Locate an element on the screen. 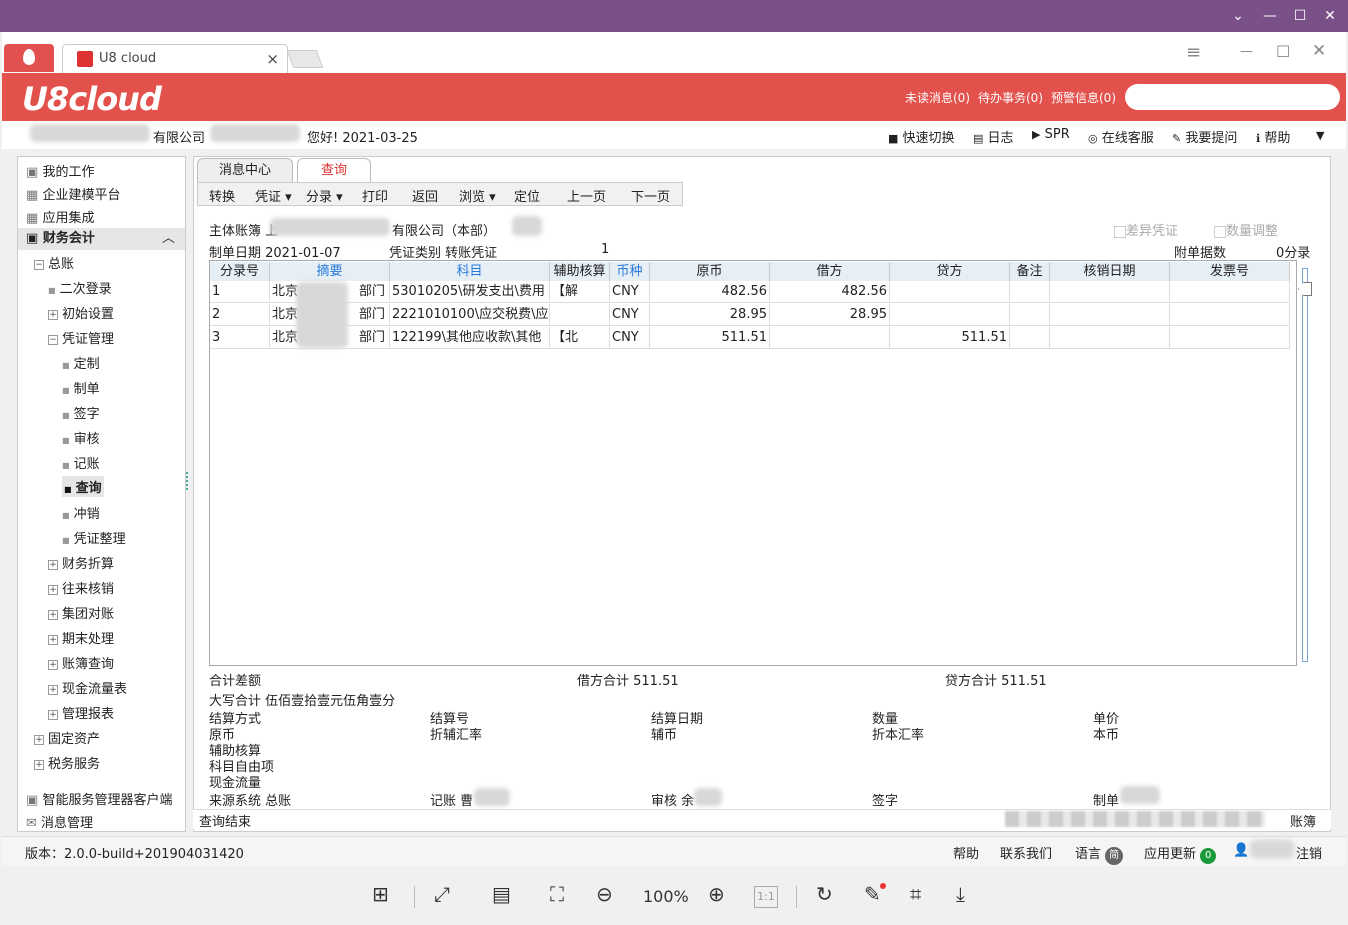 This screenshot has height=925, width=1348. col-header: 核销日期 is located at coordinates (1110, 271).